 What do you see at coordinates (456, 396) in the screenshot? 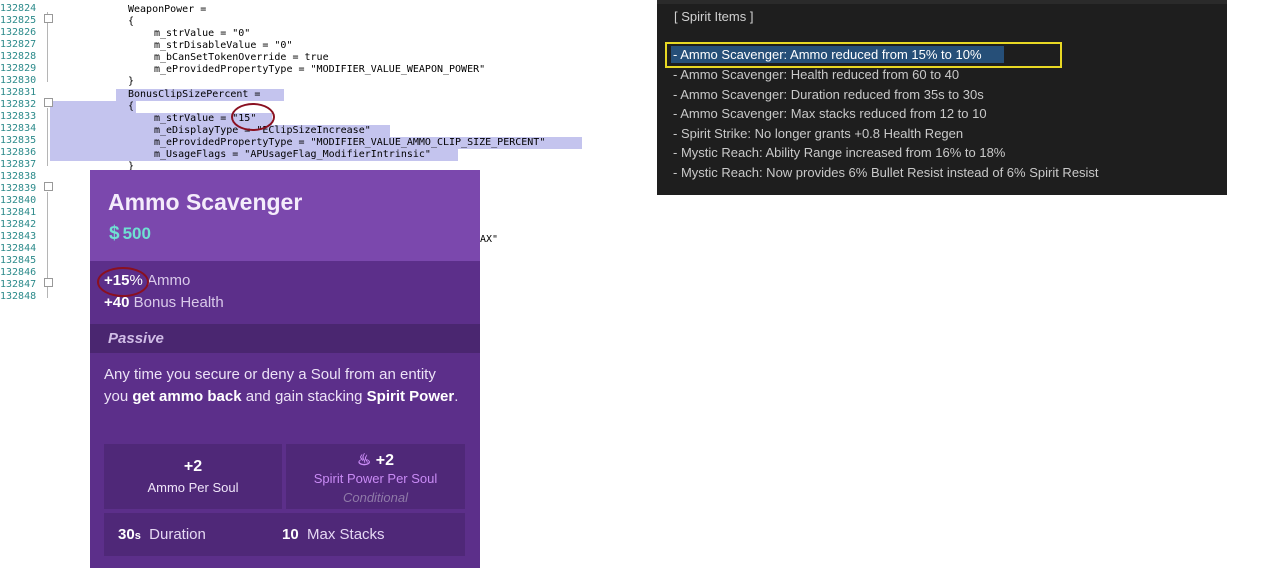
I see `desc-text: .` at bounding box center [456, 396].